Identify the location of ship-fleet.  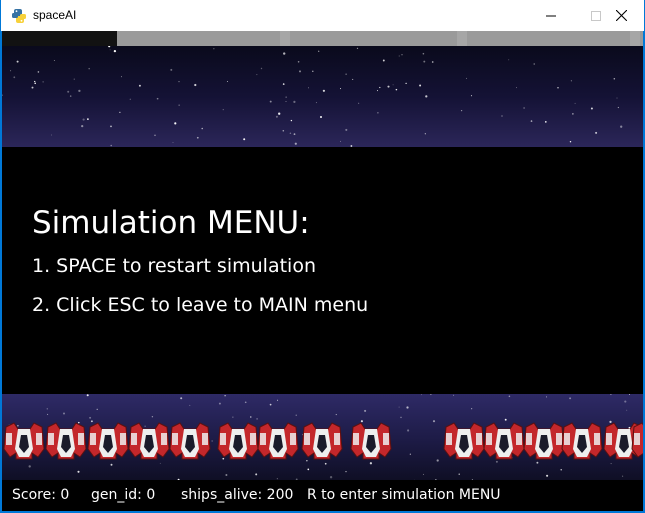
(323, 441).